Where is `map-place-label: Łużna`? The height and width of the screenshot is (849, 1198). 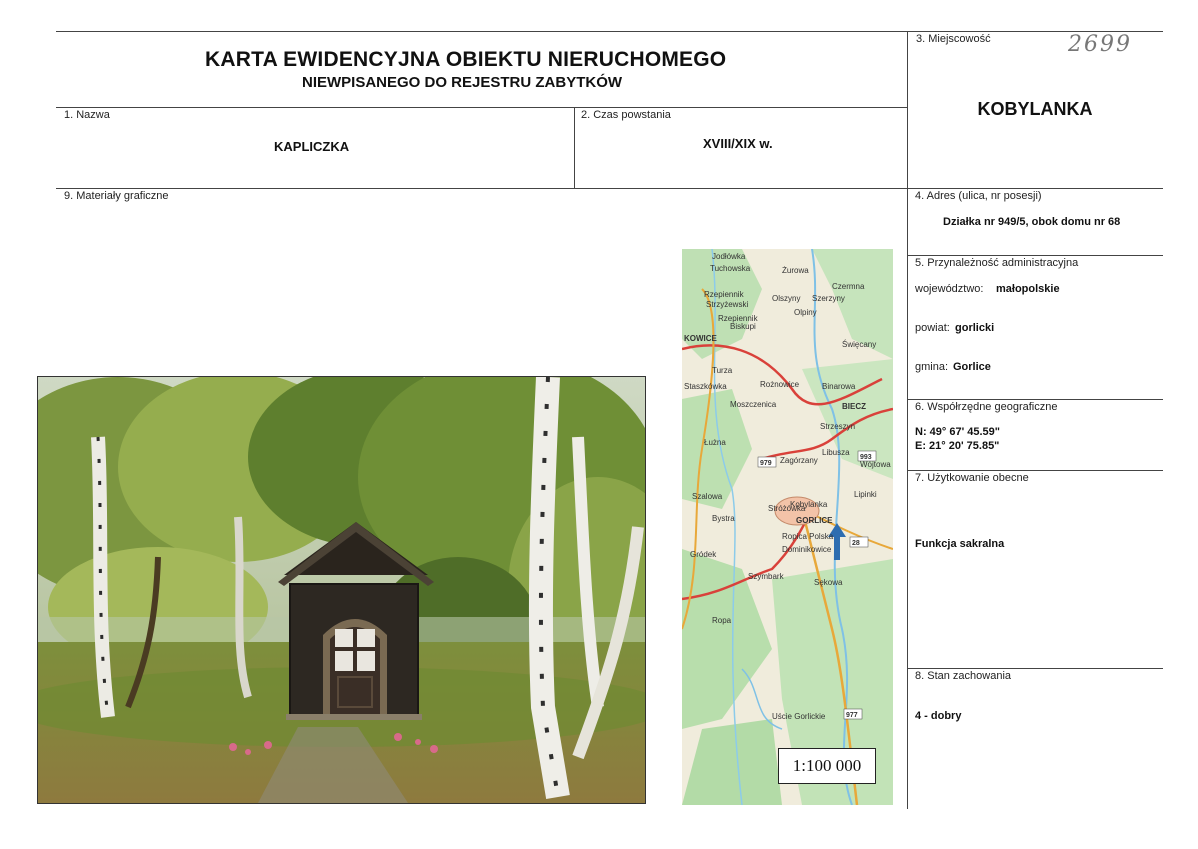 map-place-label: Łużna is located at coordinates (715, 442).